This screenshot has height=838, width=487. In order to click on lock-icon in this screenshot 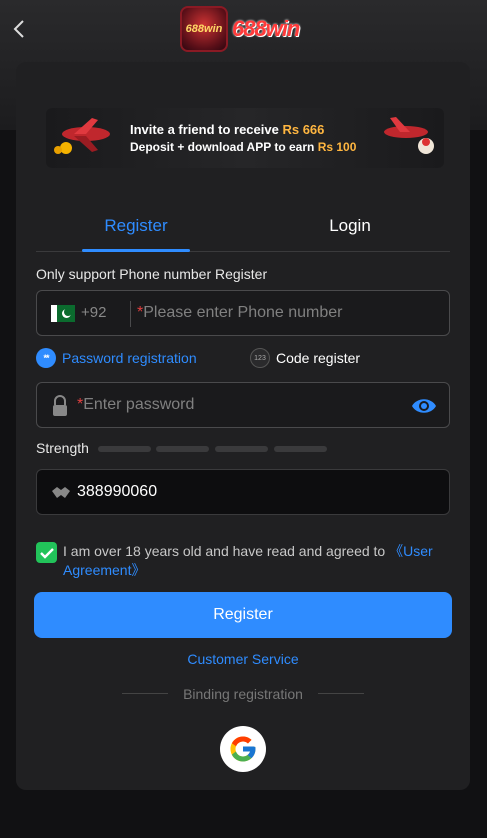, I will do `click(60, 405)`.